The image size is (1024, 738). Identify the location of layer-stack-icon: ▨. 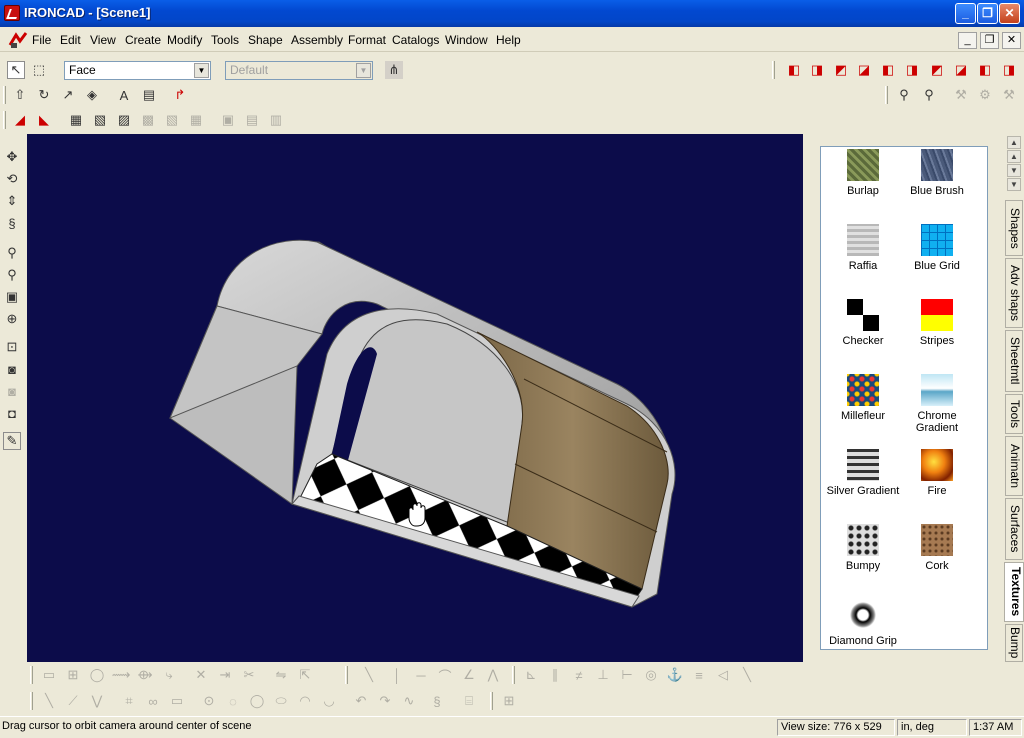
(124, 120).